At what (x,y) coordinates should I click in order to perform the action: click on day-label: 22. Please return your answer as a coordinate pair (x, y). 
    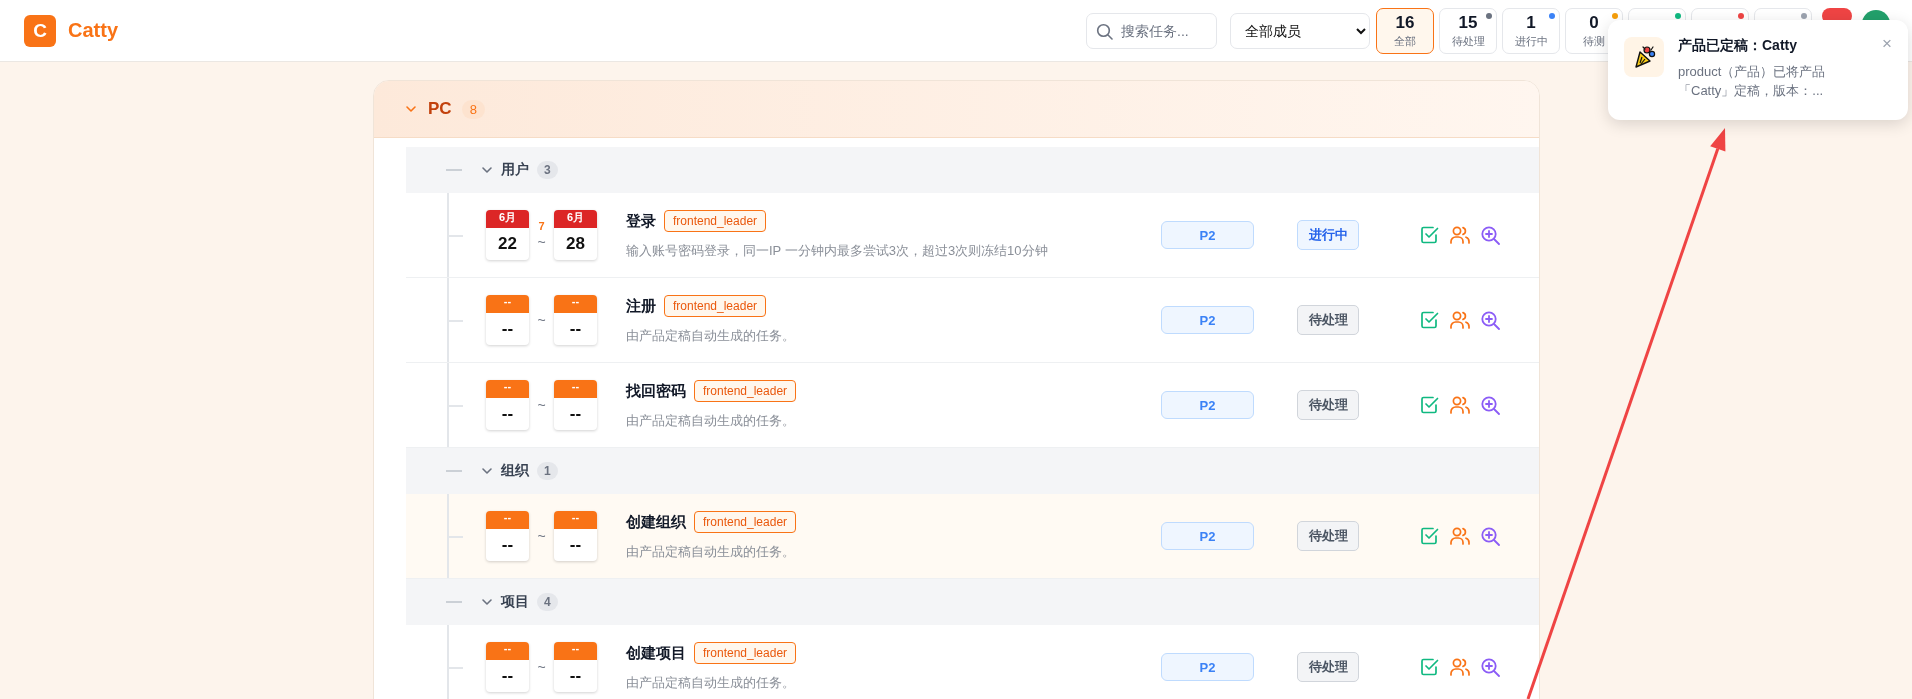
    Looking at the image, I should click on (507, 244).